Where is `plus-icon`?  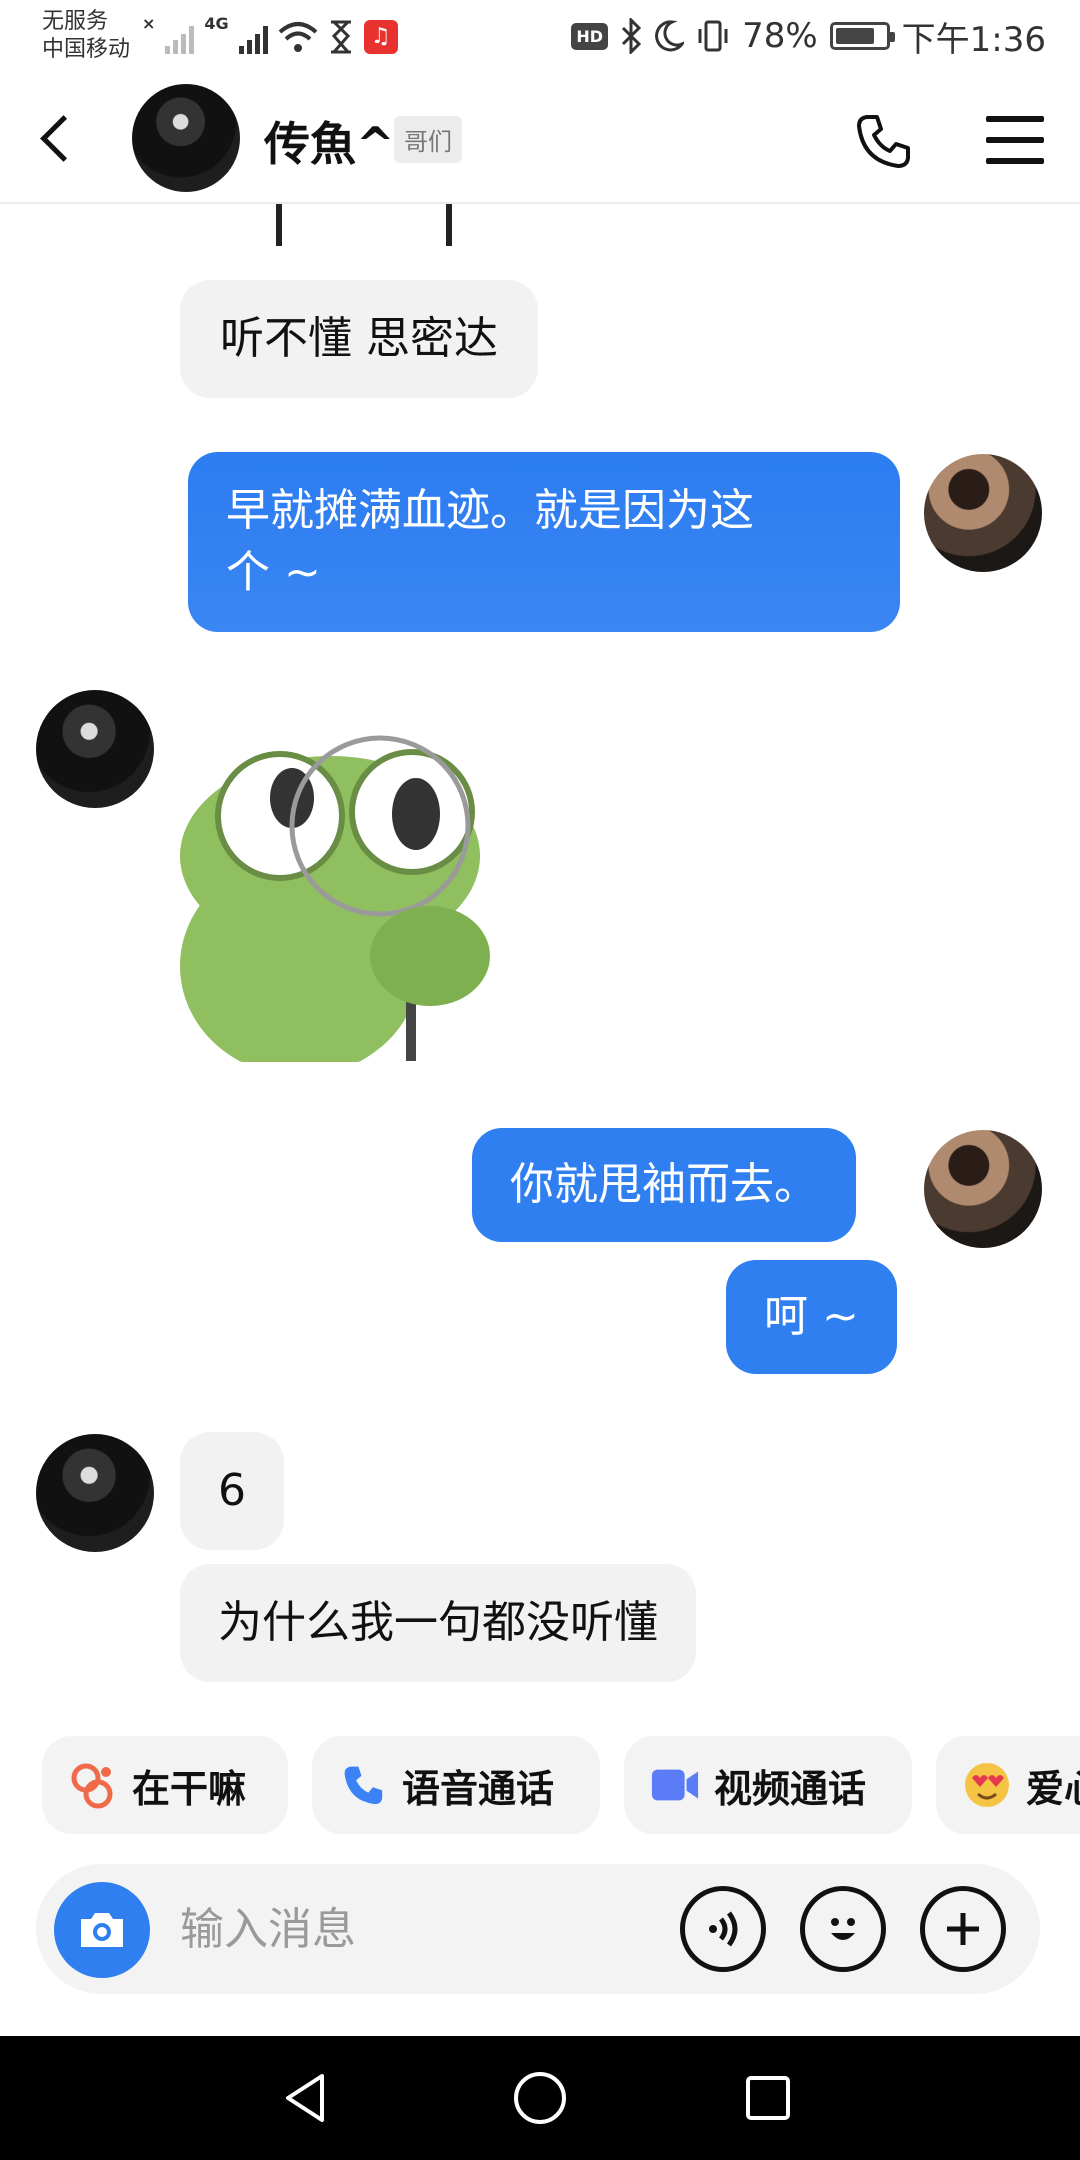
plus-icon is located at coordinates (963, 1929).